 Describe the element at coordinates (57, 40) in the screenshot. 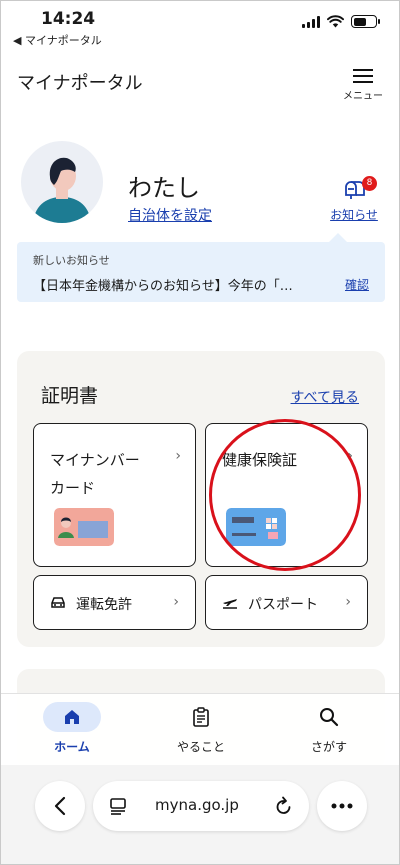

I see `back-to-app-link: ◀ マイナポータル` at that location.